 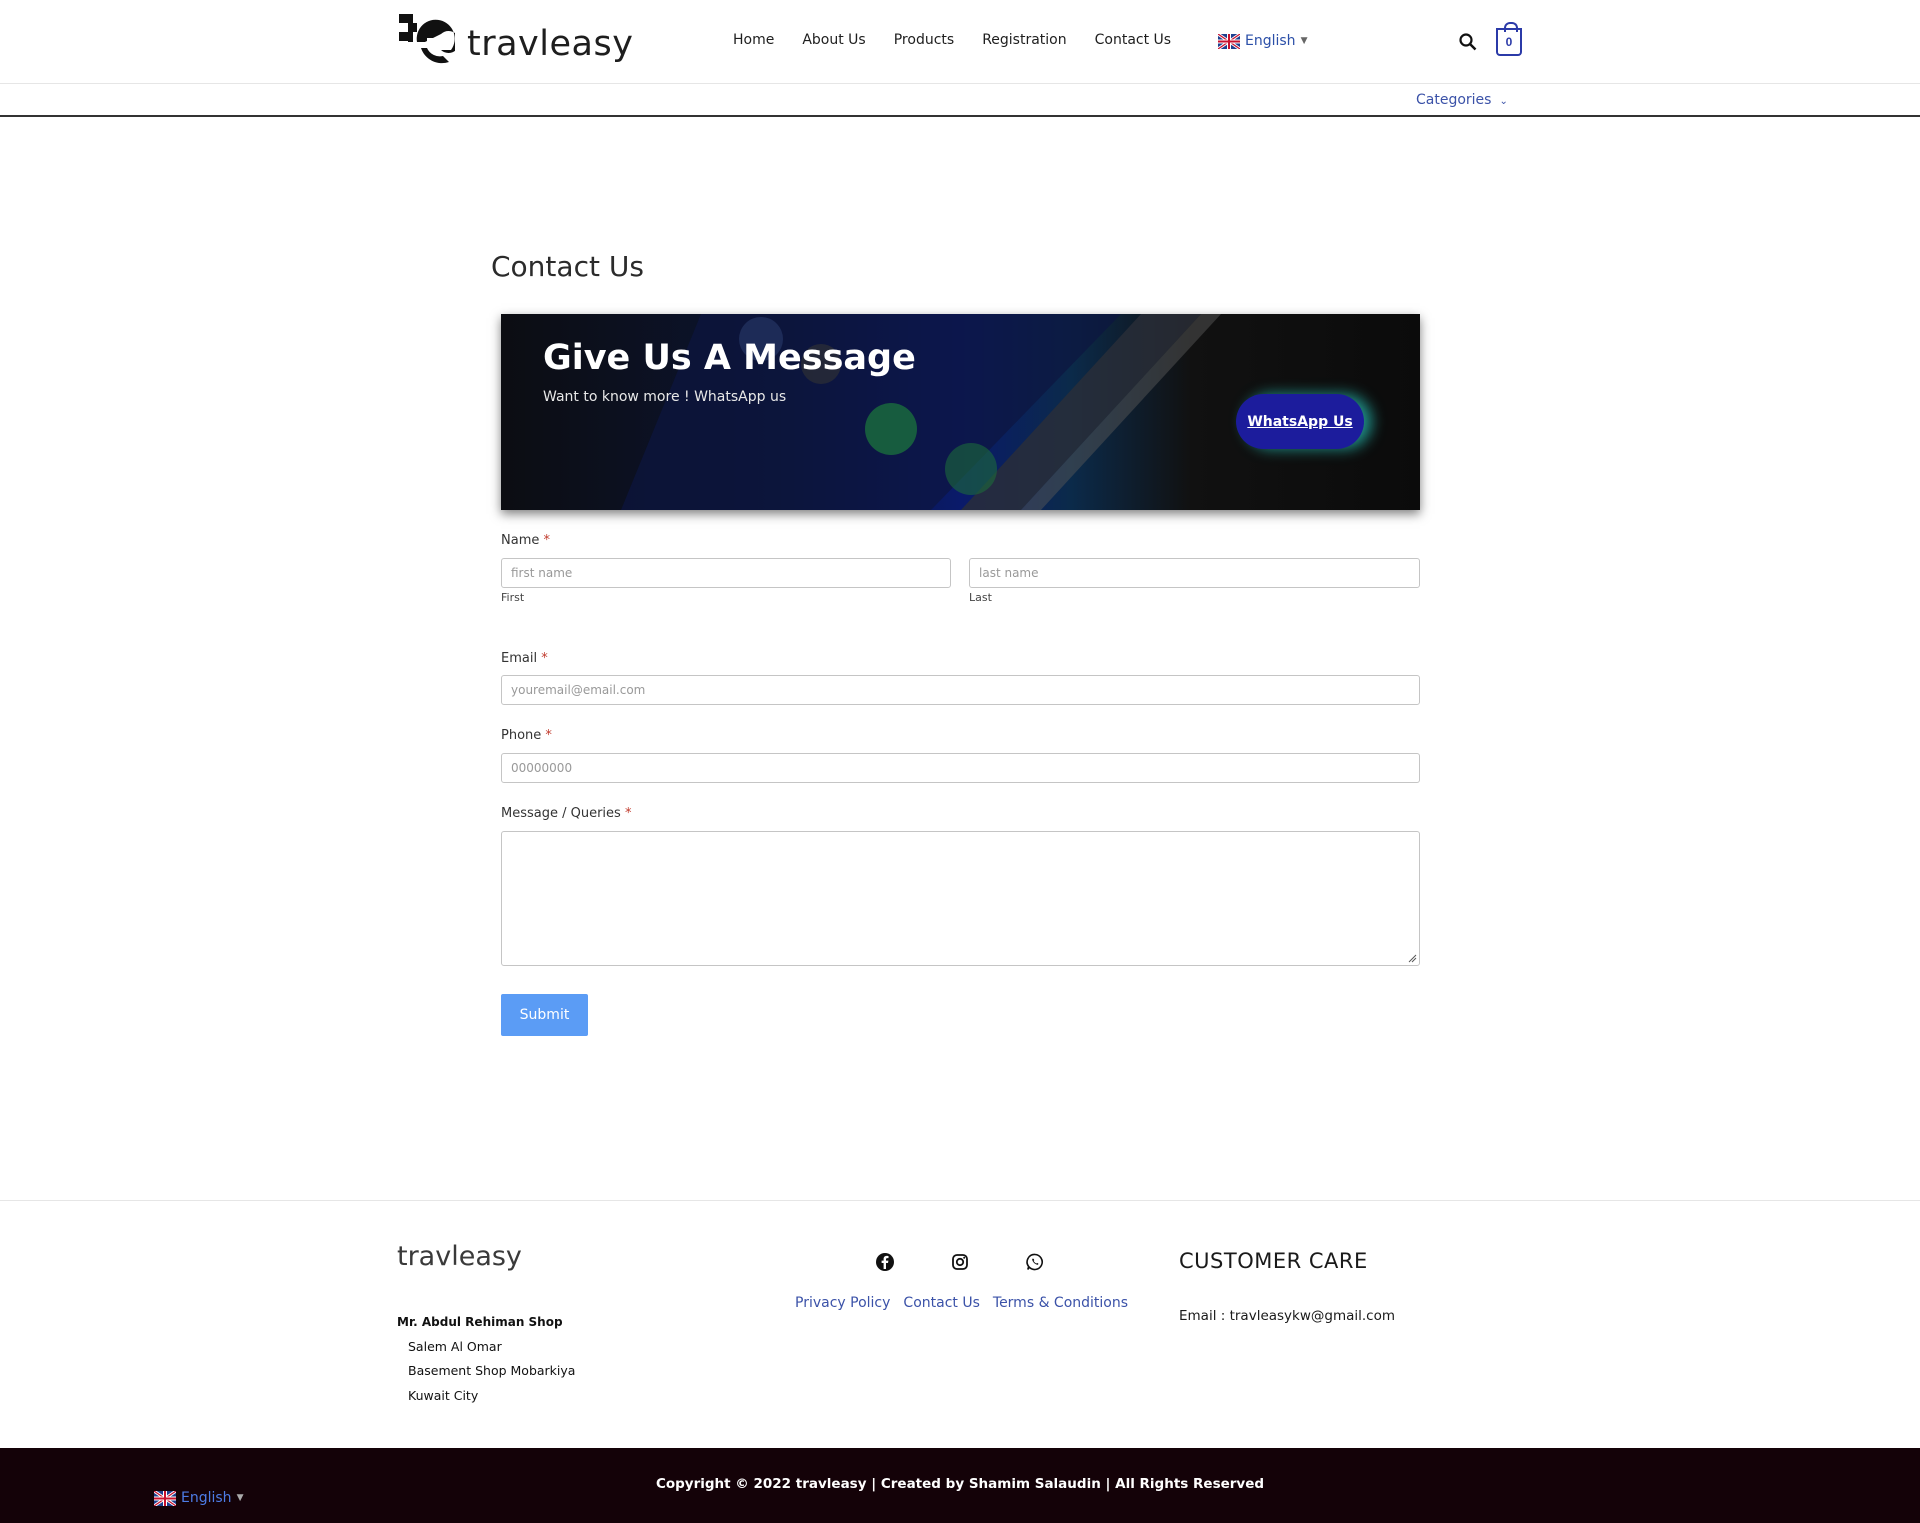 I want to click on privacy-policy-link: Privacy Policy, so click(x=842, y=1303).